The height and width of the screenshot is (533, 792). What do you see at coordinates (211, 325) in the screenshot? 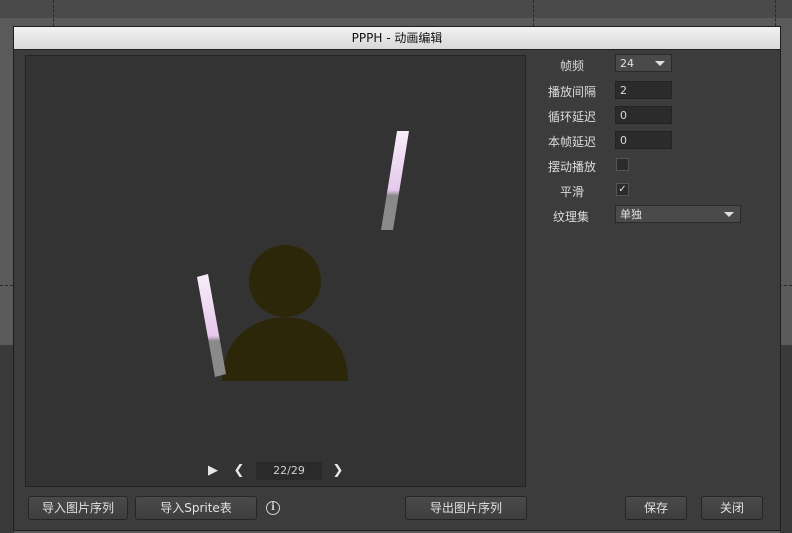
I see `light-stripe-left` at bounding box center [211, 325].